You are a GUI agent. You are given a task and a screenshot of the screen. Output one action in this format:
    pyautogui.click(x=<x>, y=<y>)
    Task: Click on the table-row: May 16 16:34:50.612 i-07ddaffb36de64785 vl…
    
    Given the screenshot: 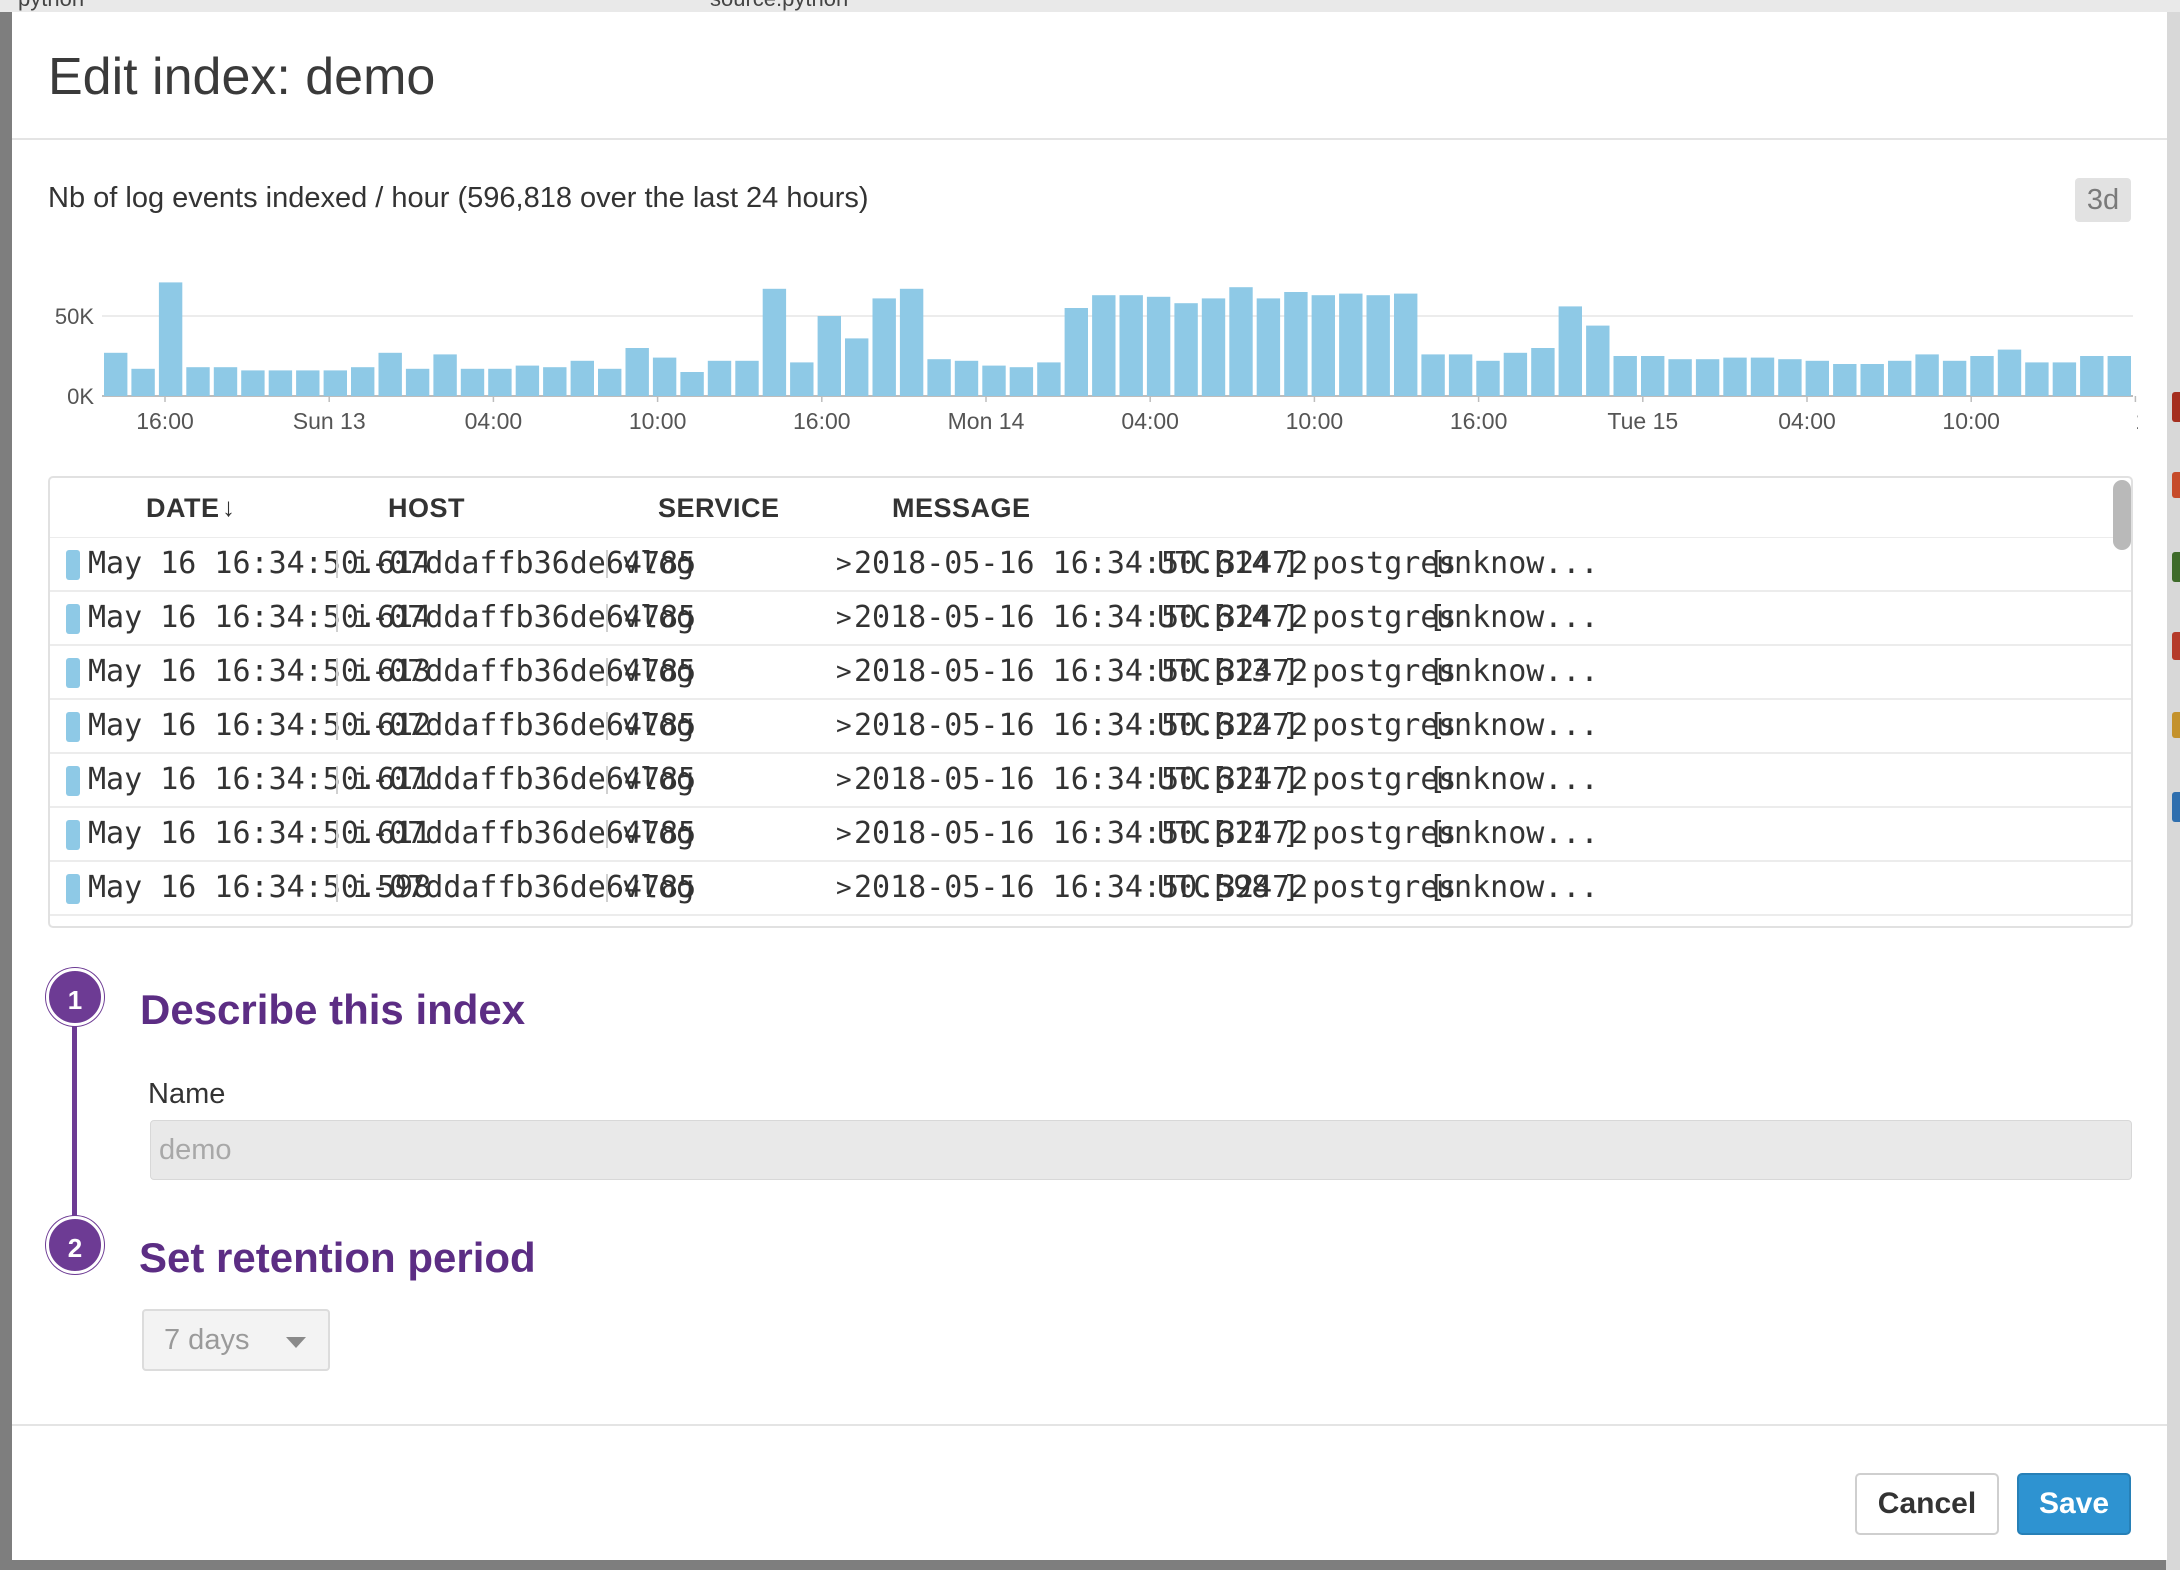 What is the action you would take?
    pyautogui.click(x=1090, y=727)
    